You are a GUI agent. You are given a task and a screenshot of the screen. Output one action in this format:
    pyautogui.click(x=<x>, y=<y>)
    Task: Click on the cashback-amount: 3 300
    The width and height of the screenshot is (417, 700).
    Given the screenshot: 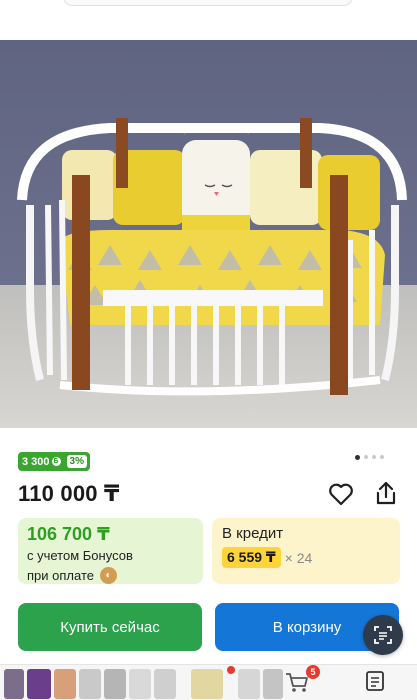 What is the action you would take?
    pyautogui.click(x=36, y=461)
    